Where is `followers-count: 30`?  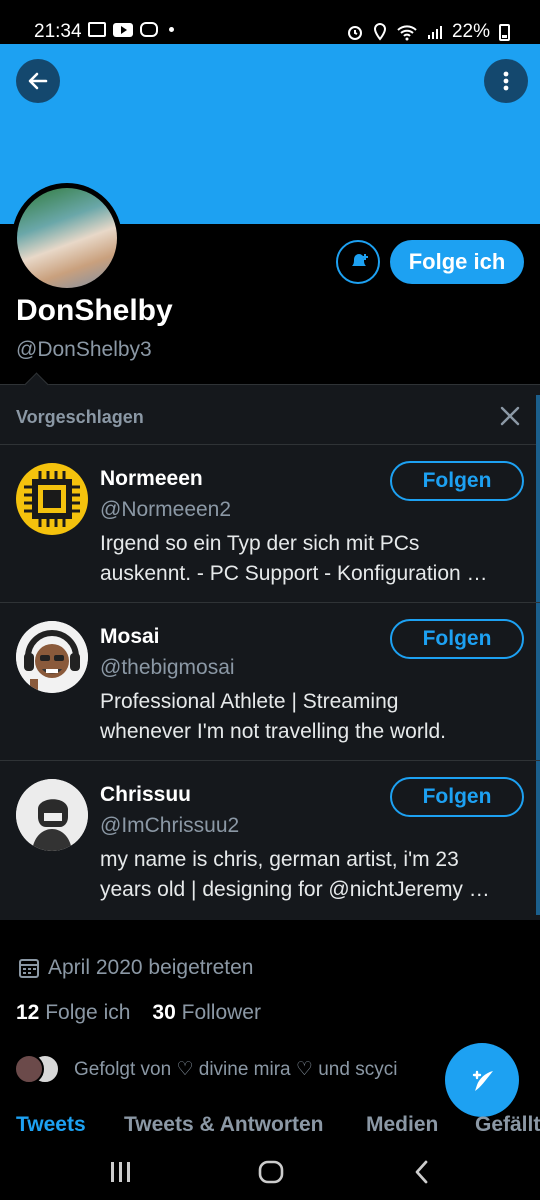 followers-count: 30 is located at coordinates (164, 1012).